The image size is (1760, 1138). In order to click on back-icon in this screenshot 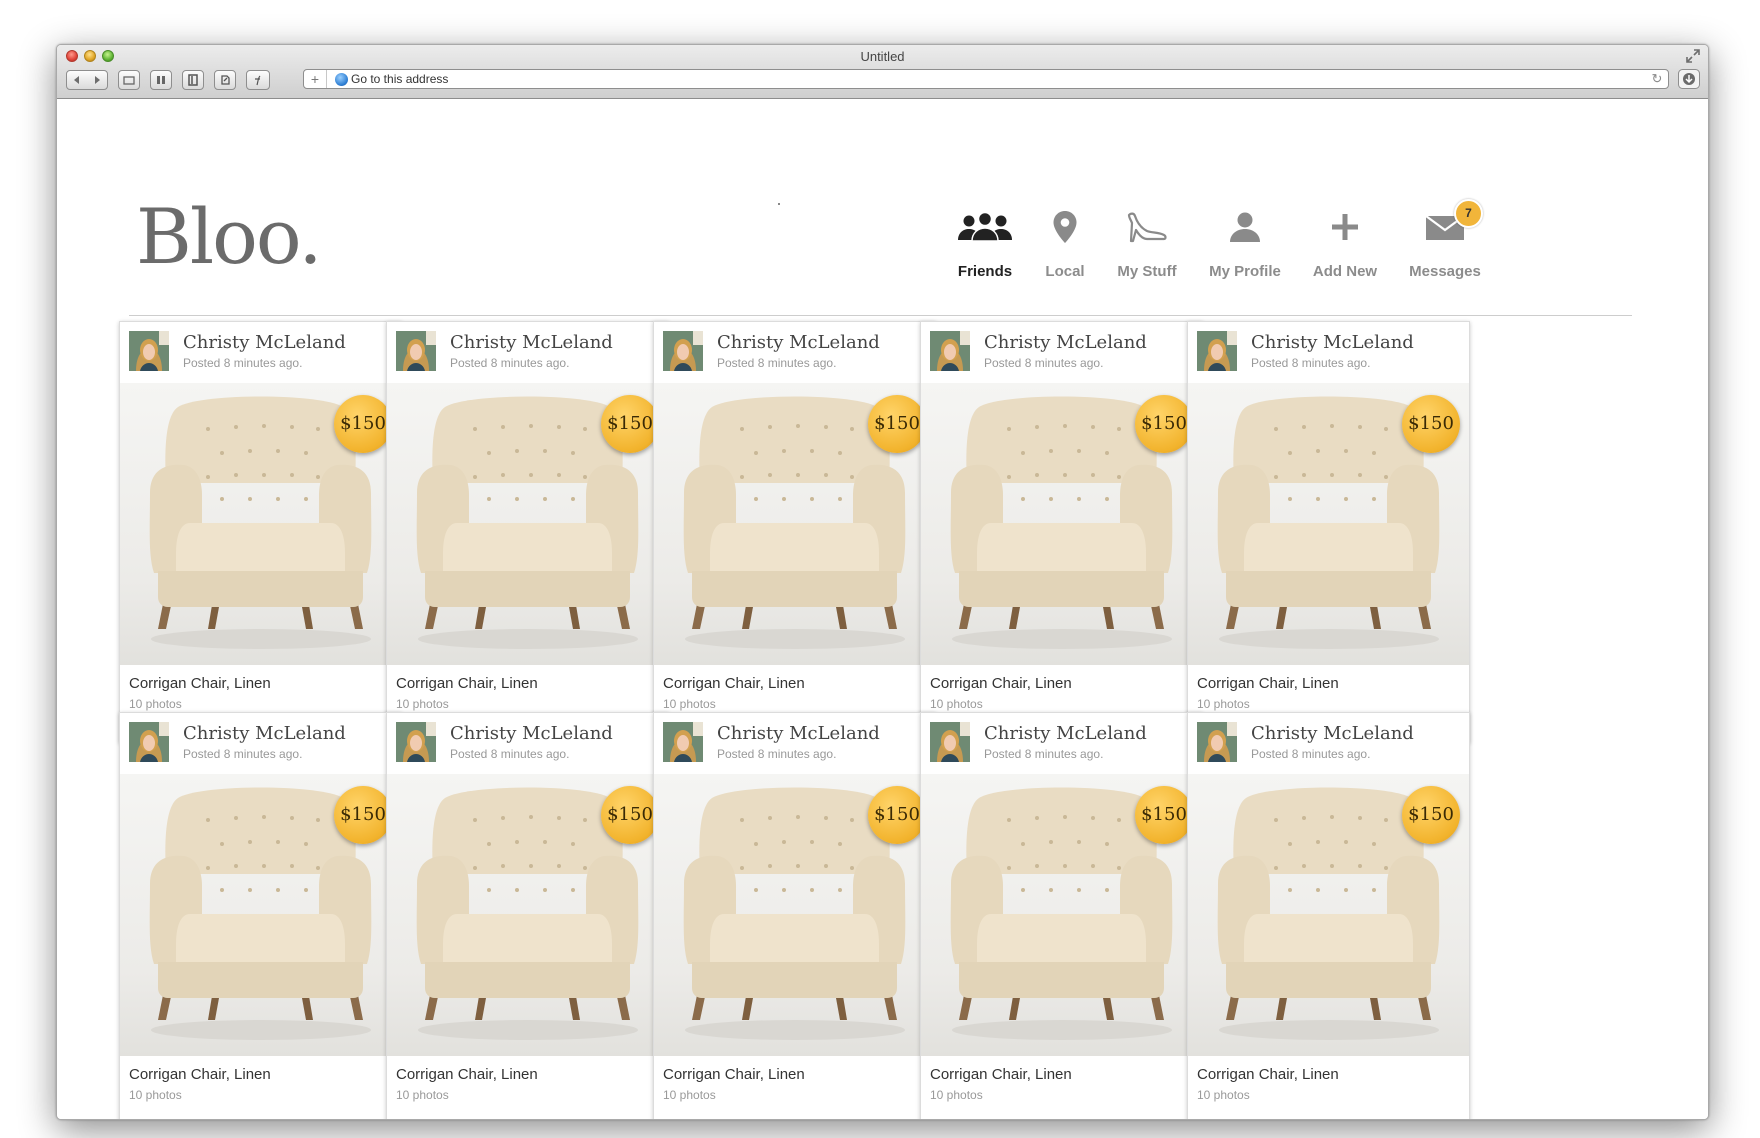, I will do `click(77, 80)`.